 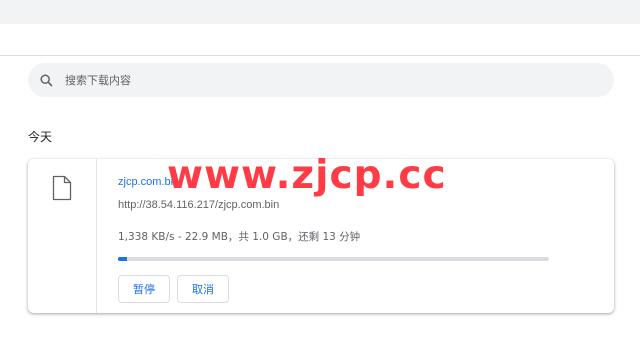 I want to click on cancel-button: 取消, so click(x=203, y=289).